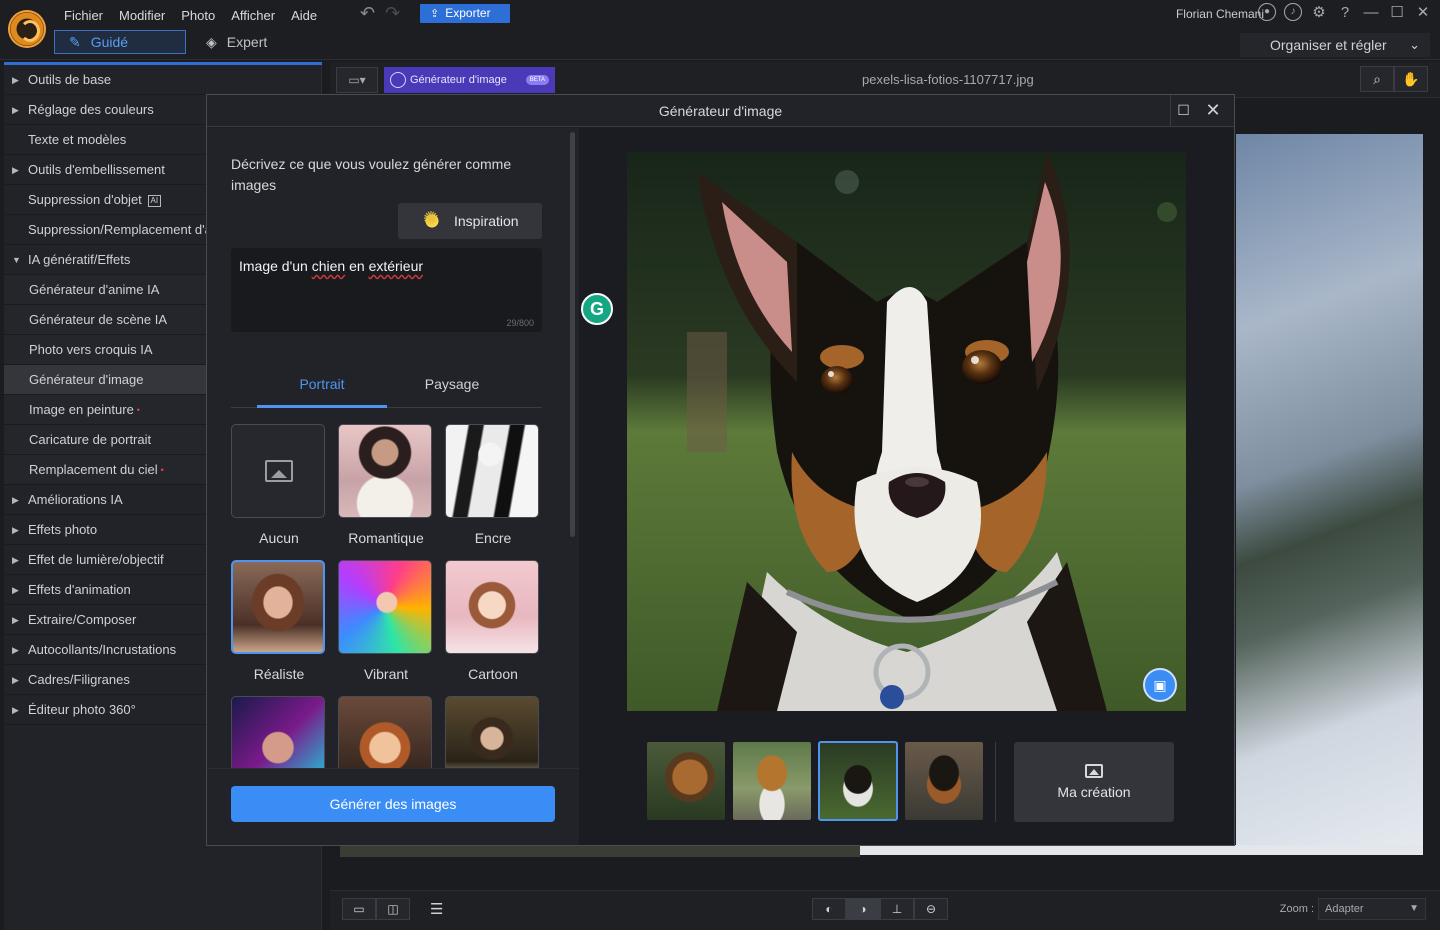  What do you see at coordinates (142, 15) in the screenshot?
I see `menu-modifier: Modifier` at bounding box center [142, 15].